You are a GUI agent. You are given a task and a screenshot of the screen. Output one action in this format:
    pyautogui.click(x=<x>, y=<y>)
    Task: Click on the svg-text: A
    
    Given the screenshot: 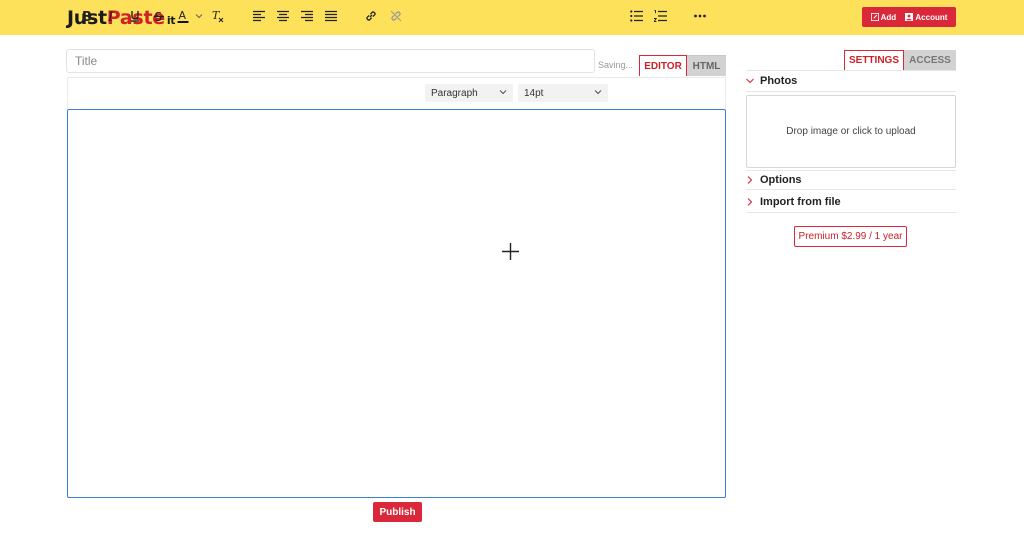 What is the action you would take?
    pyautogui.click(x=183, y=15)
    